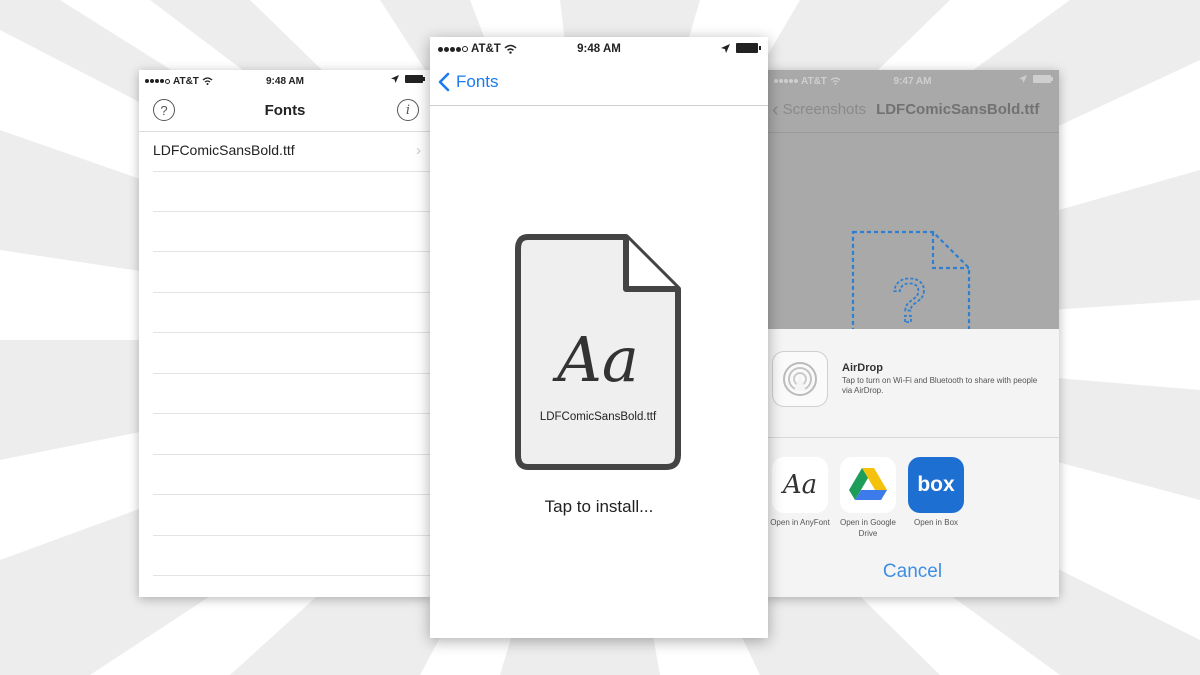 Image resolution: width=1200 pixels, height=675 pixels. Describe the element at coordinates (800, 485) in the screenshot. I see `anyfont-icon: Aa` at that location.